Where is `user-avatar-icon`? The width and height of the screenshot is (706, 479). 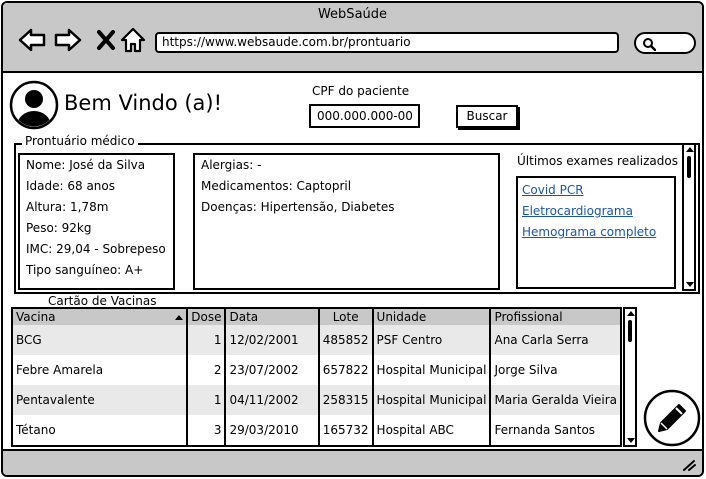 user-avatar-icon is located at coordinates (34, 105).